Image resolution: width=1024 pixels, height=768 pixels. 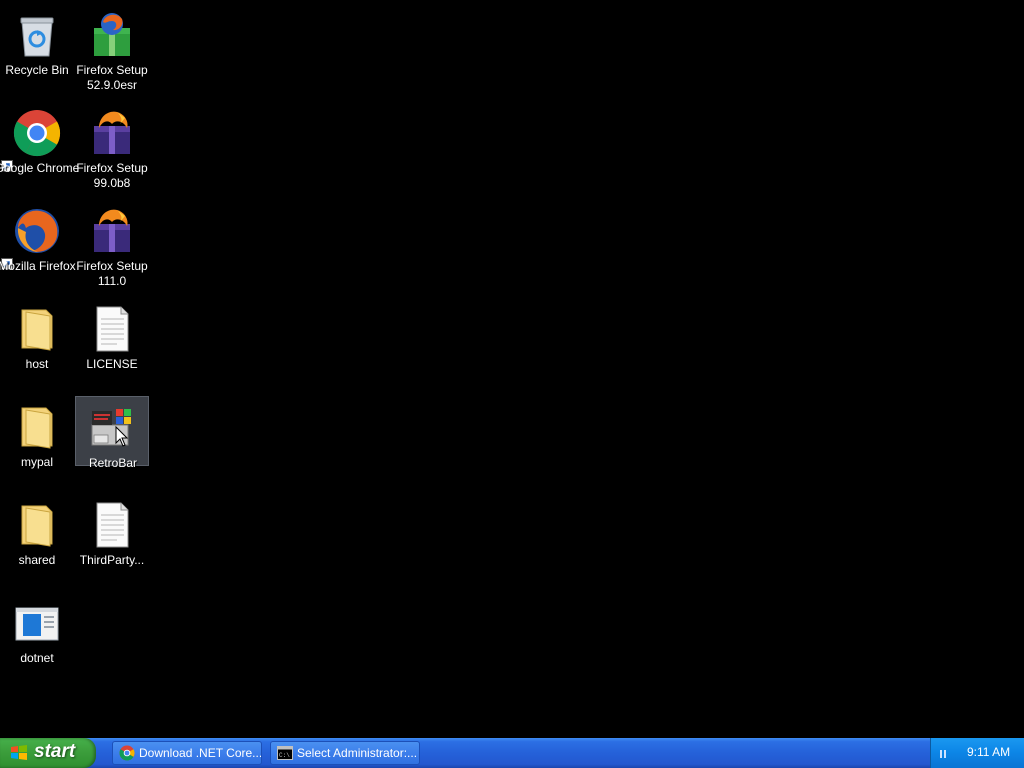 I want to click on icon-label: LICENSE, so click(x=112, y=364).